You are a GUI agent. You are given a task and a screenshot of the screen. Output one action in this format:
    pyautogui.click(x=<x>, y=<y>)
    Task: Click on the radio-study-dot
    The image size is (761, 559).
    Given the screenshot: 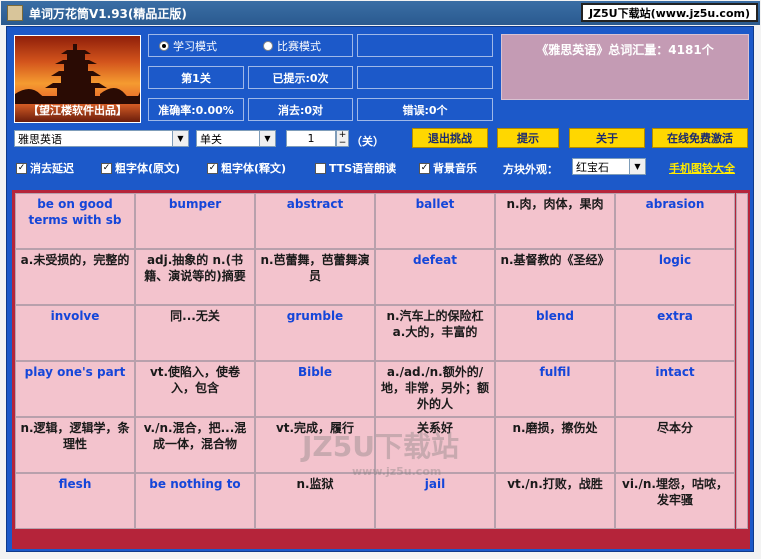 What is the action you would take?
    pyautogui.click(x=164, y=46)
    